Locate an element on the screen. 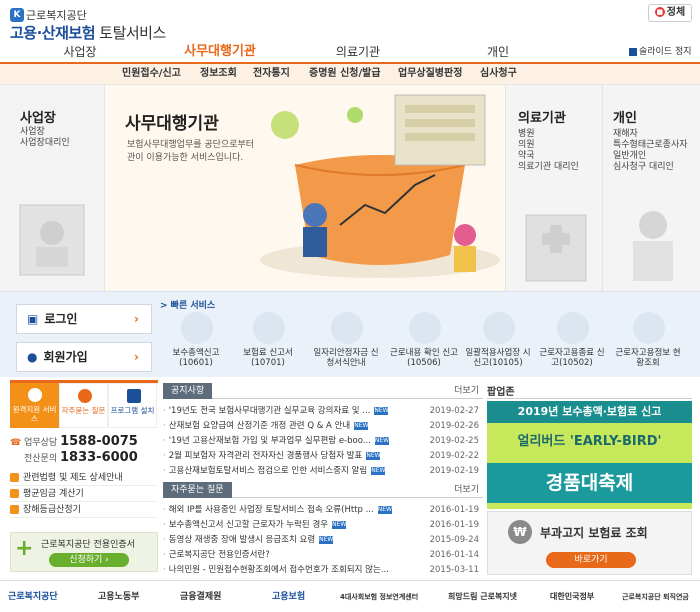  plus-icon: + is located at coordinates (24, 548).